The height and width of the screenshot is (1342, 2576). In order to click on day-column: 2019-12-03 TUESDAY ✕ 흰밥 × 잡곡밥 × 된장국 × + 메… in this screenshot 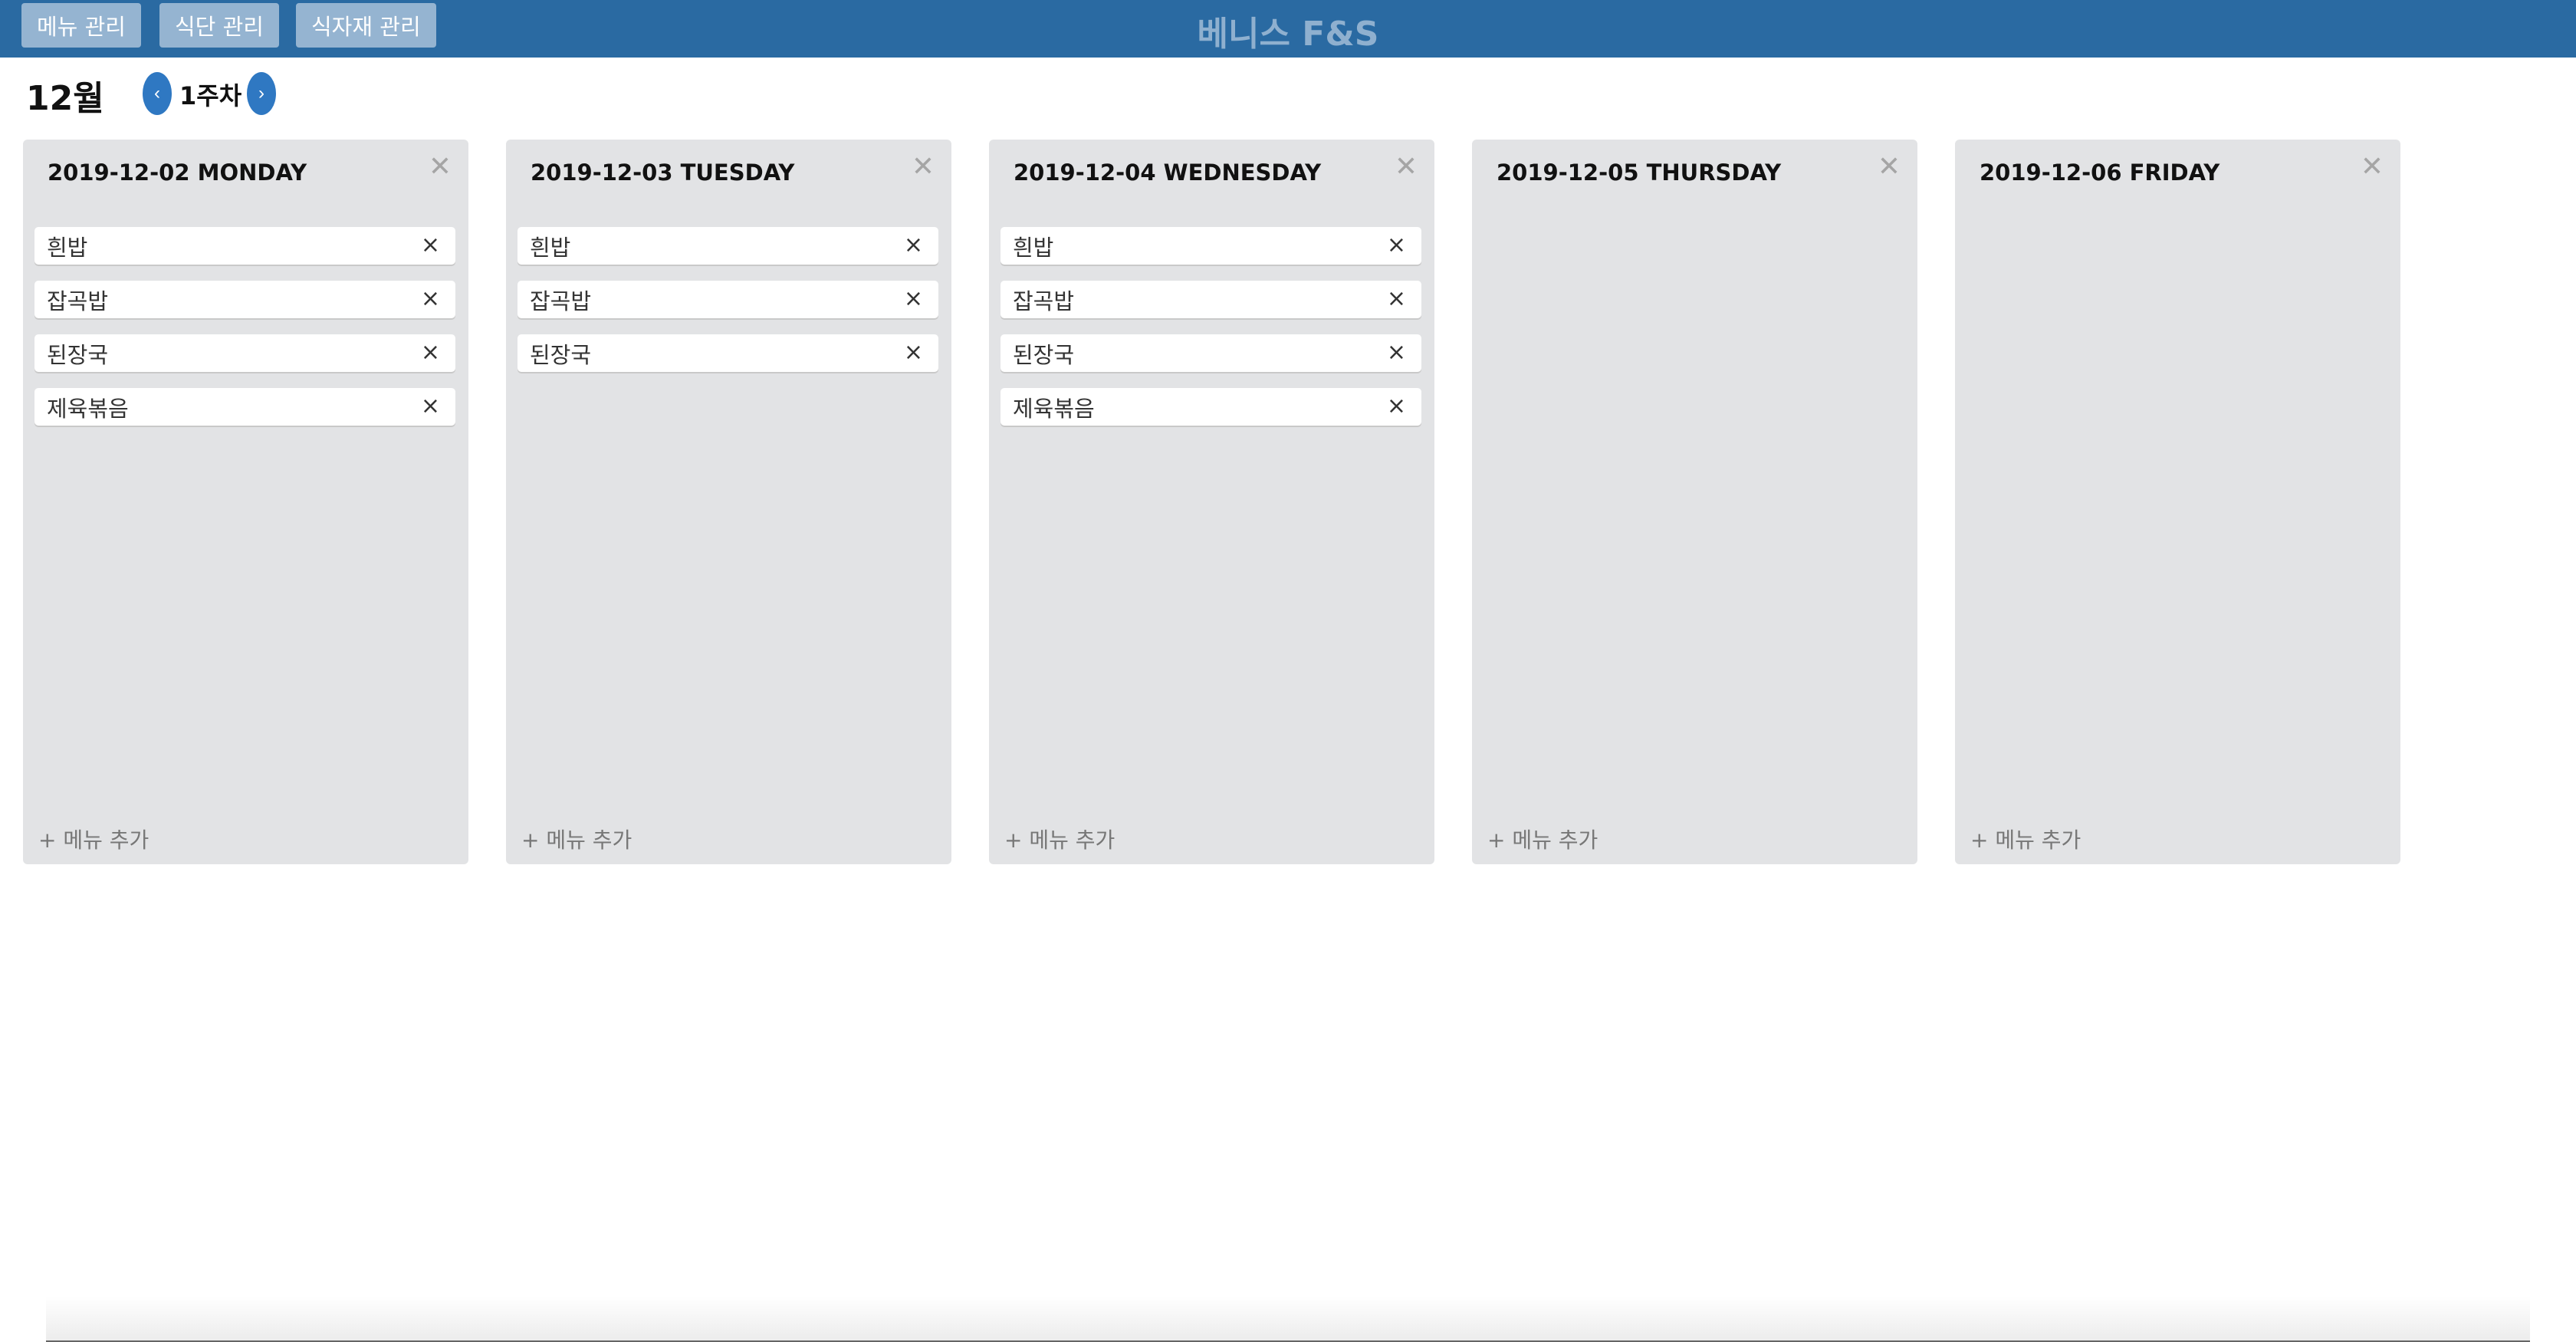, I will do `click(729, 502)`.